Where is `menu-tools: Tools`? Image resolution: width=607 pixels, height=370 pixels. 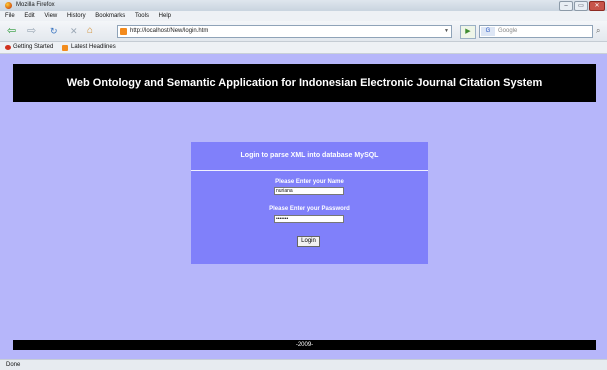 menu-tools: Tools is located at coordinates (142, 16).